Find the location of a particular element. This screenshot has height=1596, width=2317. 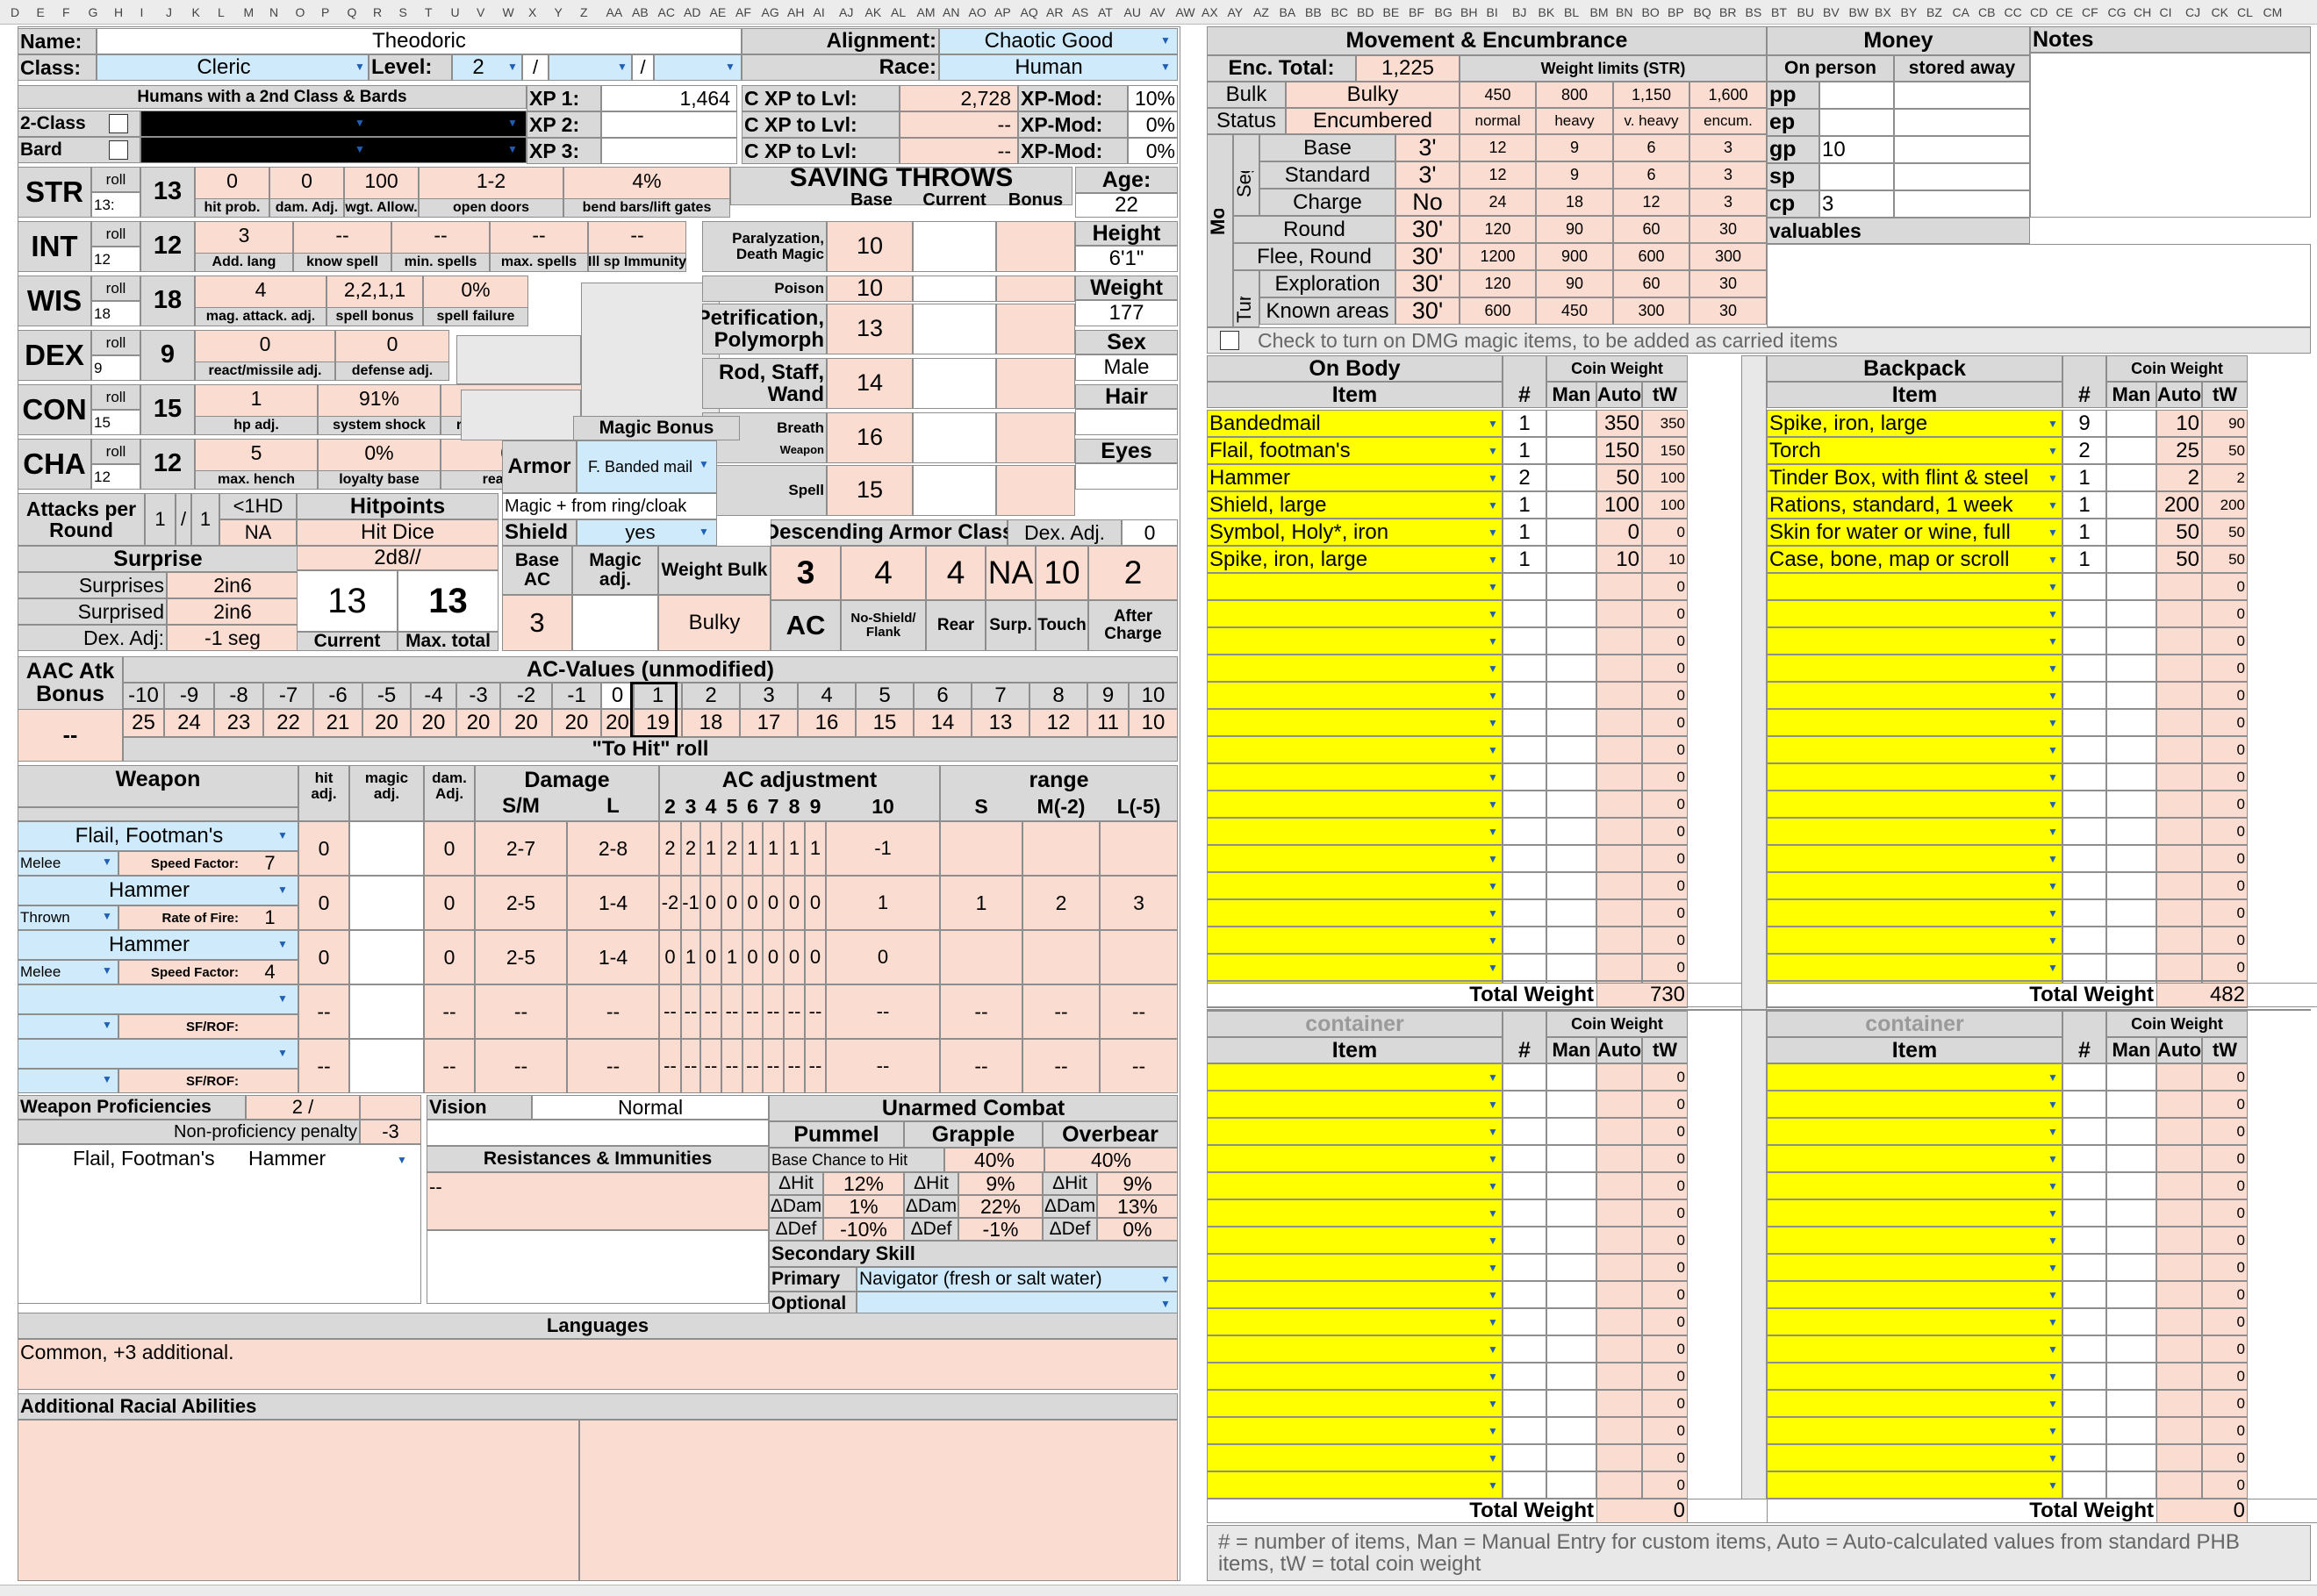

level3-dropdown-icon: ▼ is located at coordinates (730, 66).